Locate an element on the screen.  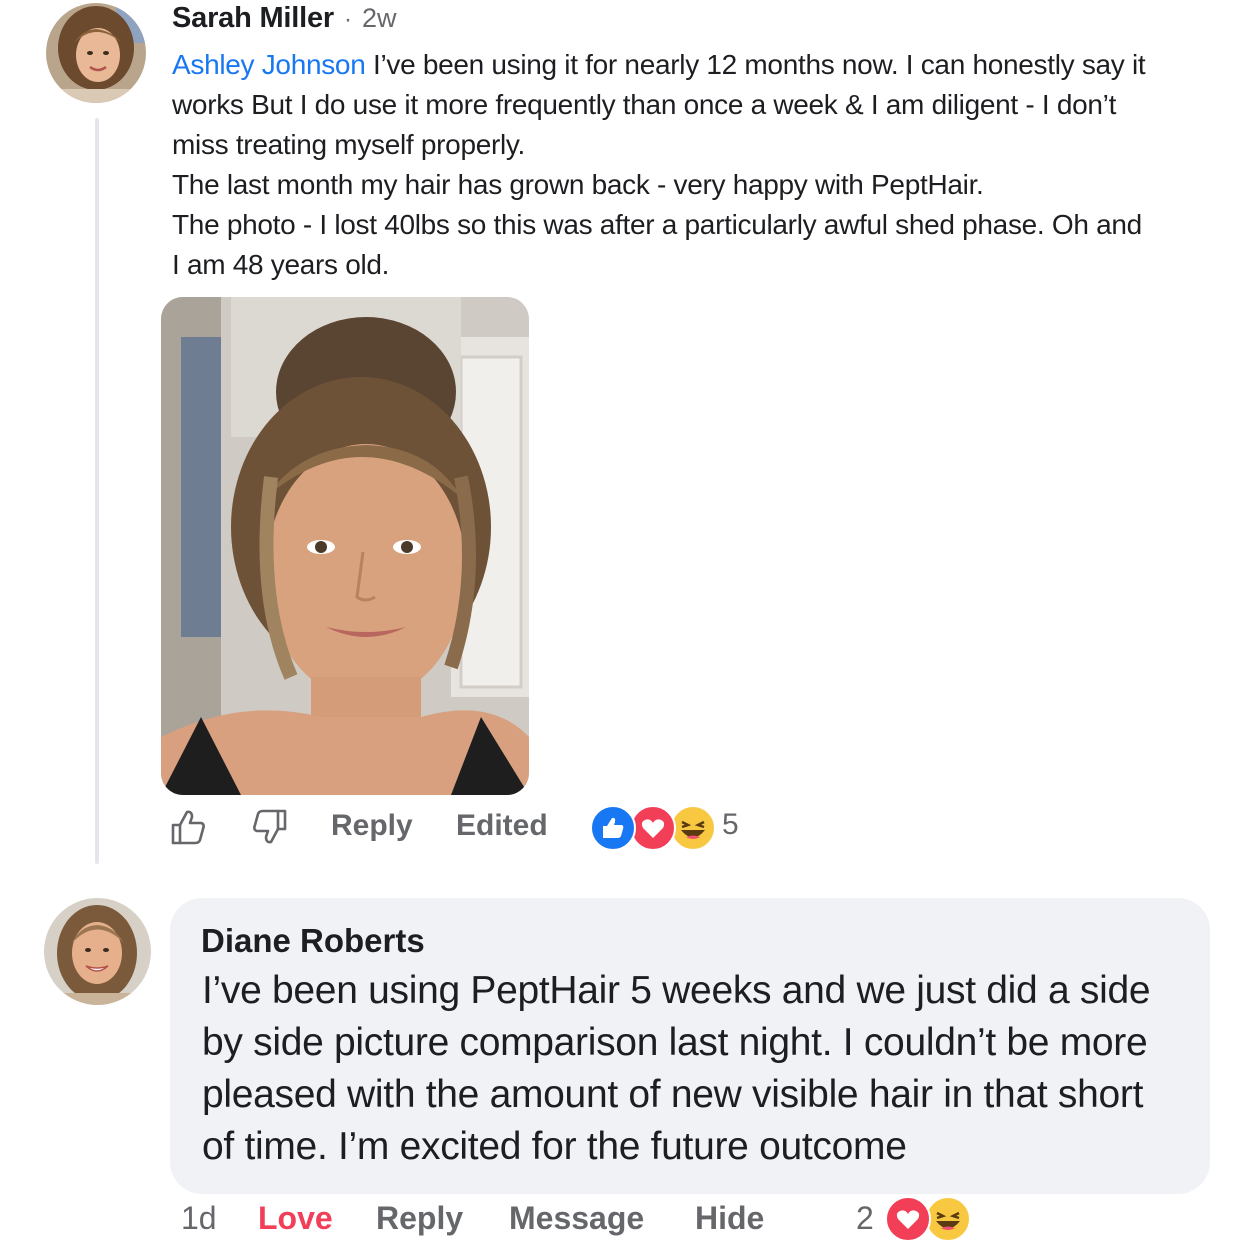
diane-roberts-avatar is located at coordinates (97, 951).